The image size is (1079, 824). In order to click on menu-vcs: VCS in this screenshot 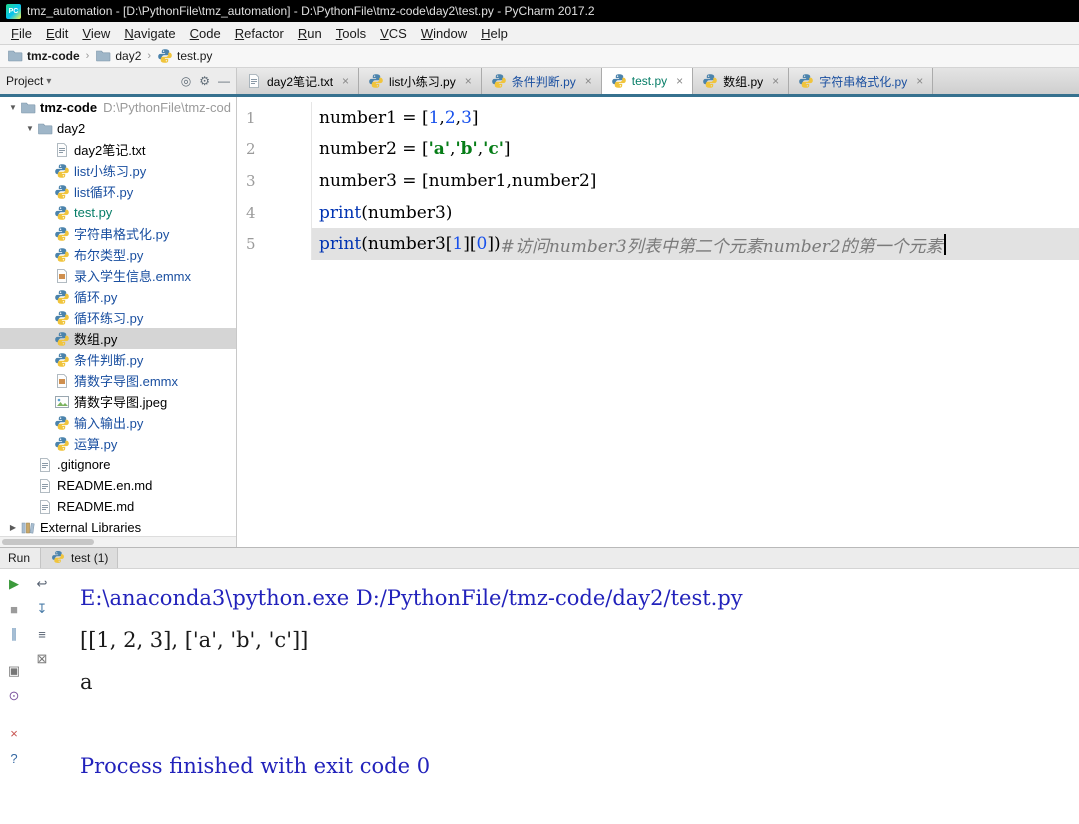, I will do `click(393, 33)`.